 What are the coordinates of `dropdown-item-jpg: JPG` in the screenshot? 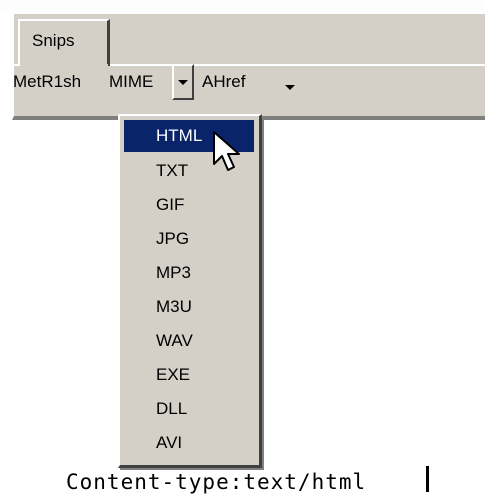 It's located at (189, 239).